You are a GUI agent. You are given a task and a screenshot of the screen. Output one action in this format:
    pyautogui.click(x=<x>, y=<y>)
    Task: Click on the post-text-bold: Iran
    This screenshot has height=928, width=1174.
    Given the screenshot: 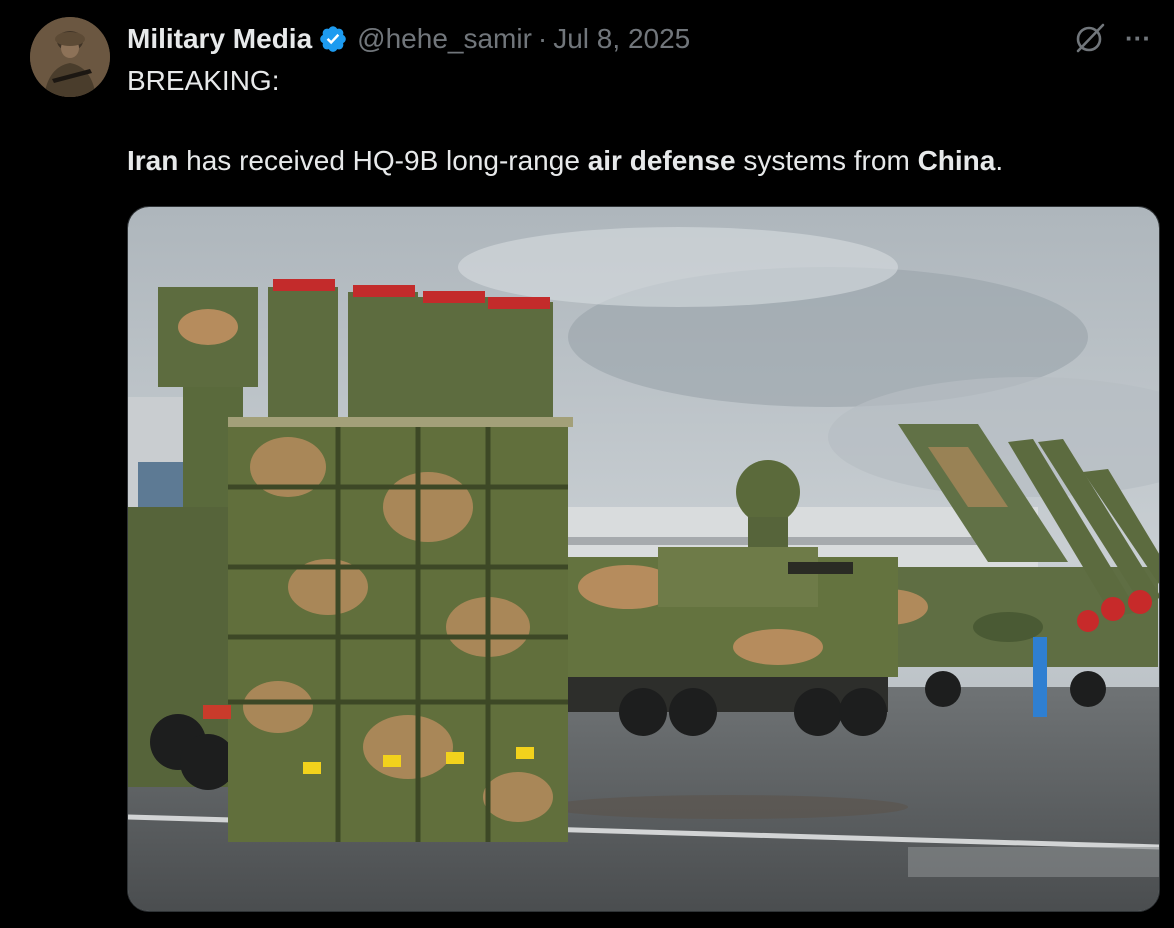 What is the action you would take?
    pyautogui.click(x=153, y=160)
    